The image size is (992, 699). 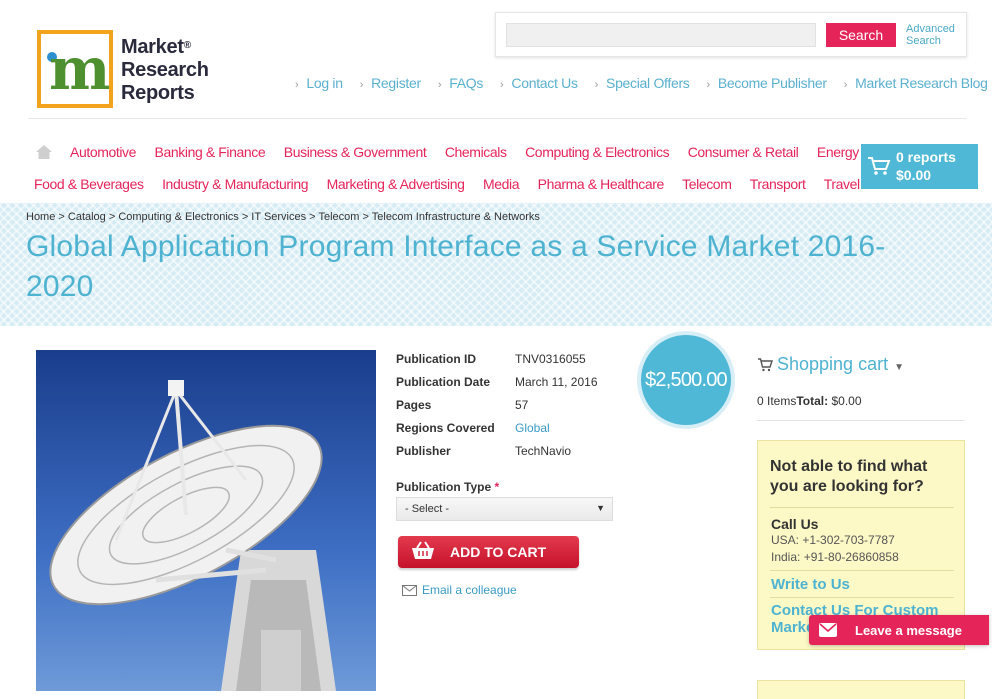 I want to click on blog-link: Market Research Blog, so click(x=916, y=83).